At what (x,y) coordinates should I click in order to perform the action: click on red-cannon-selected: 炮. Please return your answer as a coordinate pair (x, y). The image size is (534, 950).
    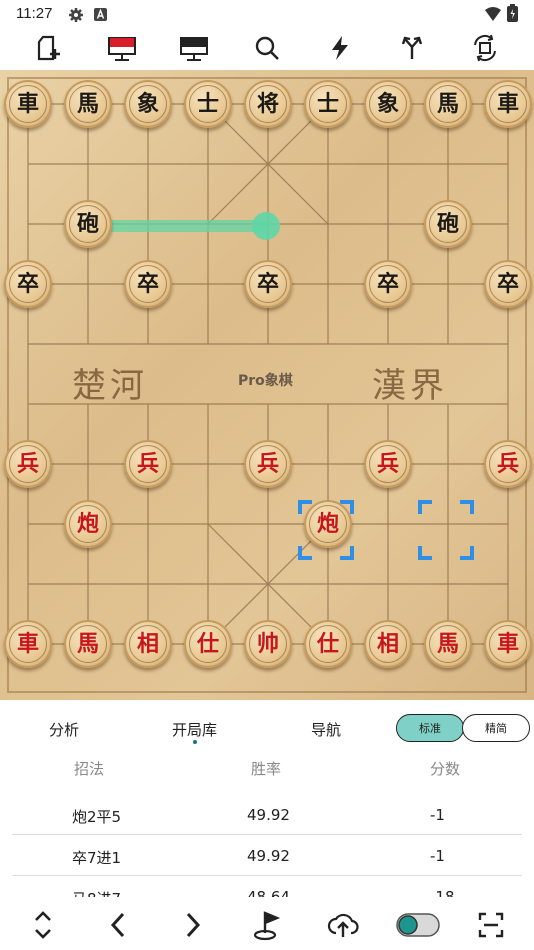
    Looking at the image, I should click on (328, 524).